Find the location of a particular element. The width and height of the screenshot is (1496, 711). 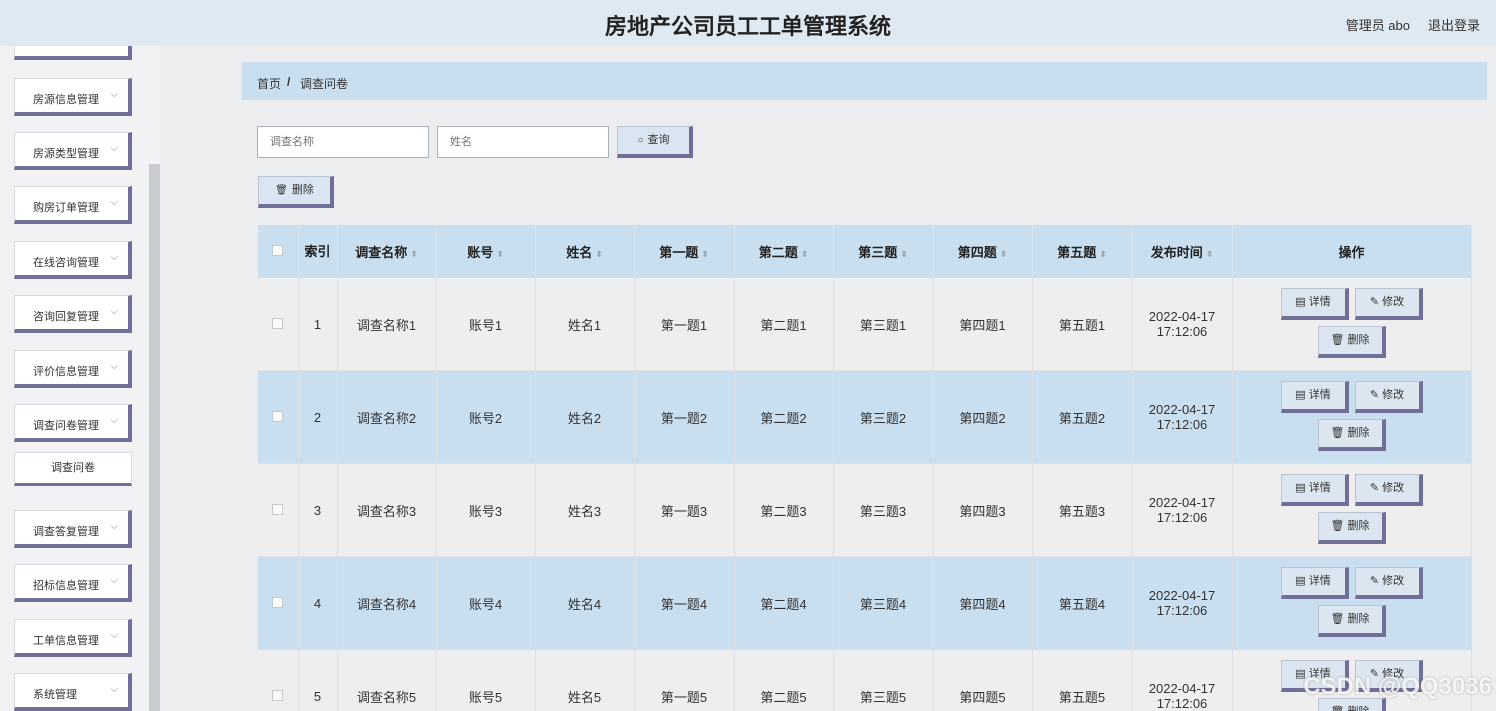

sidebar-item-survey: 调查问卷管理 ⌵ is located at coordinates (73, 423).